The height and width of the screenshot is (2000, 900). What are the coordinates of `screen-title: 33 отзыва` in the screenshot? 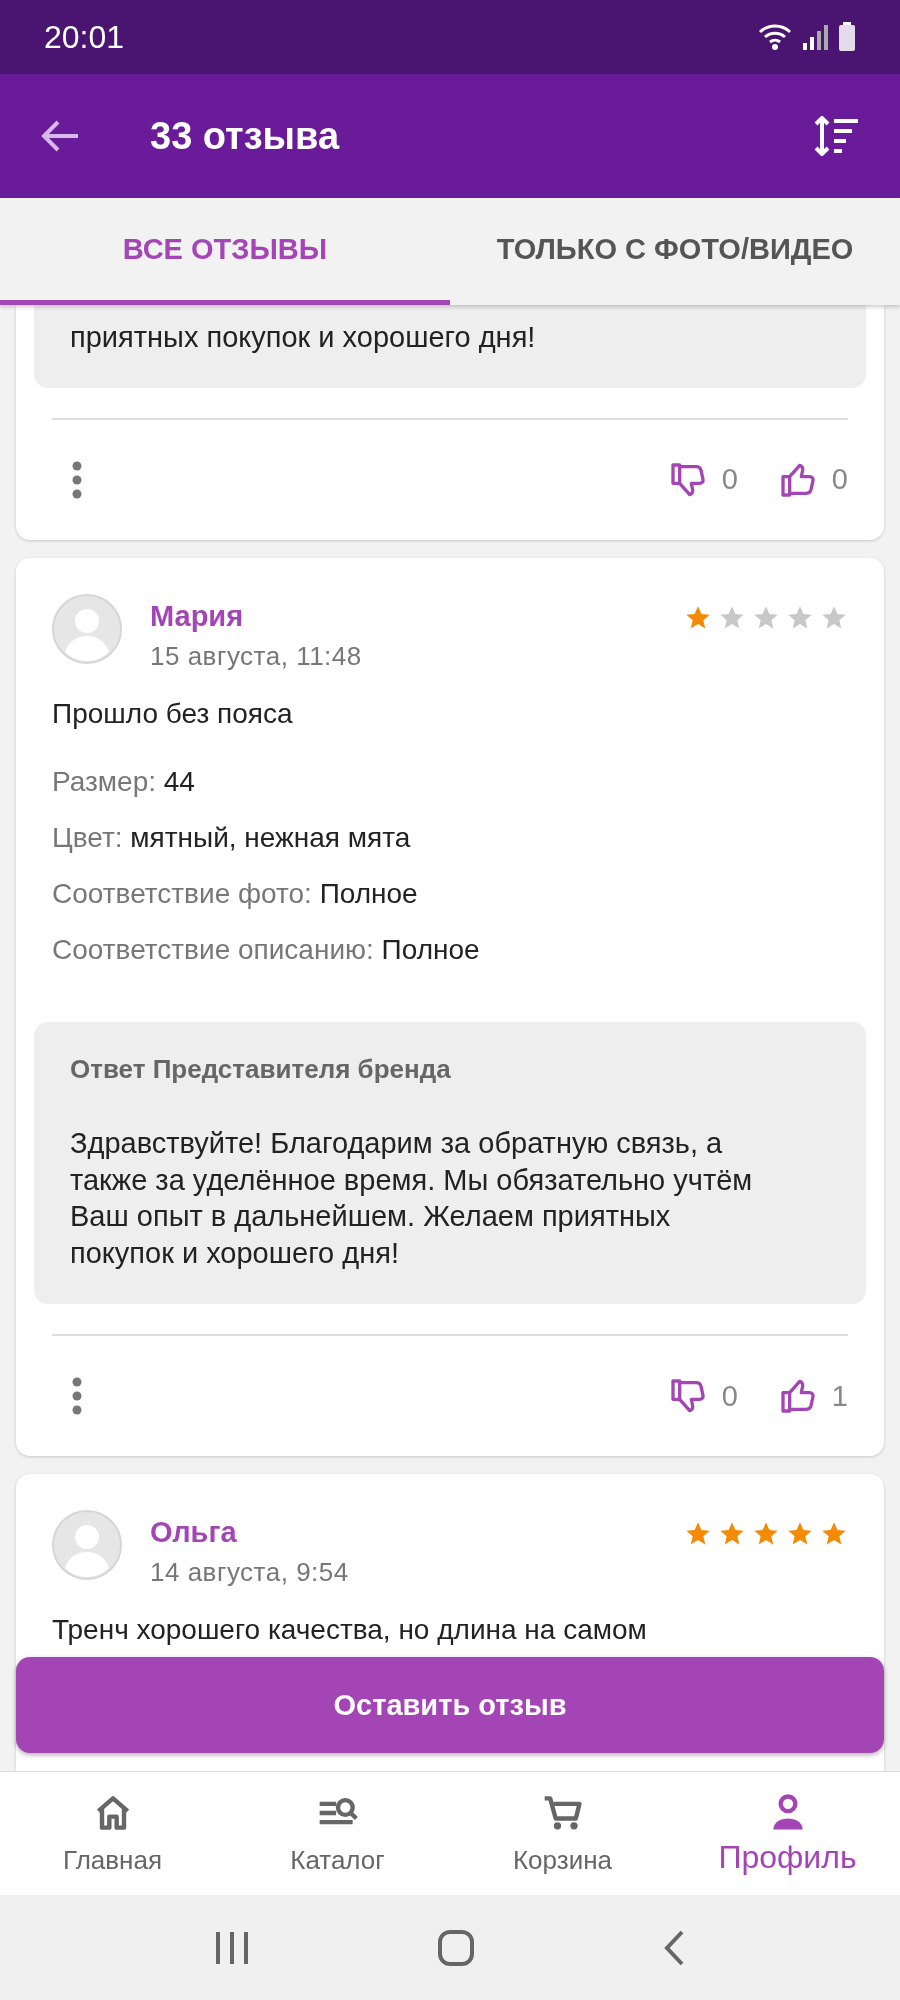 It's located at (245, 136).